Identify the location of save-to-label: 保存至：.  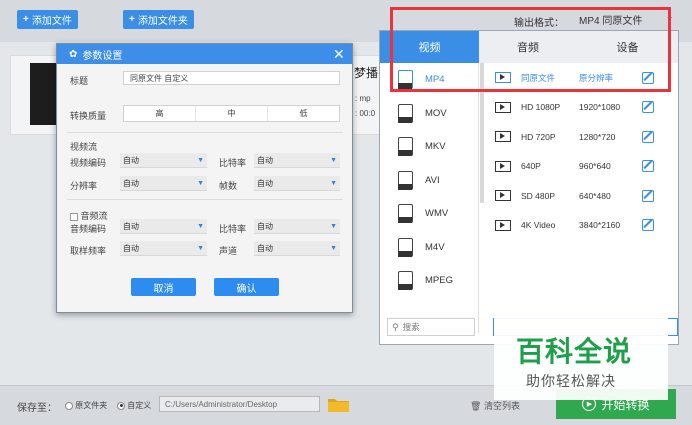
(37, 408).